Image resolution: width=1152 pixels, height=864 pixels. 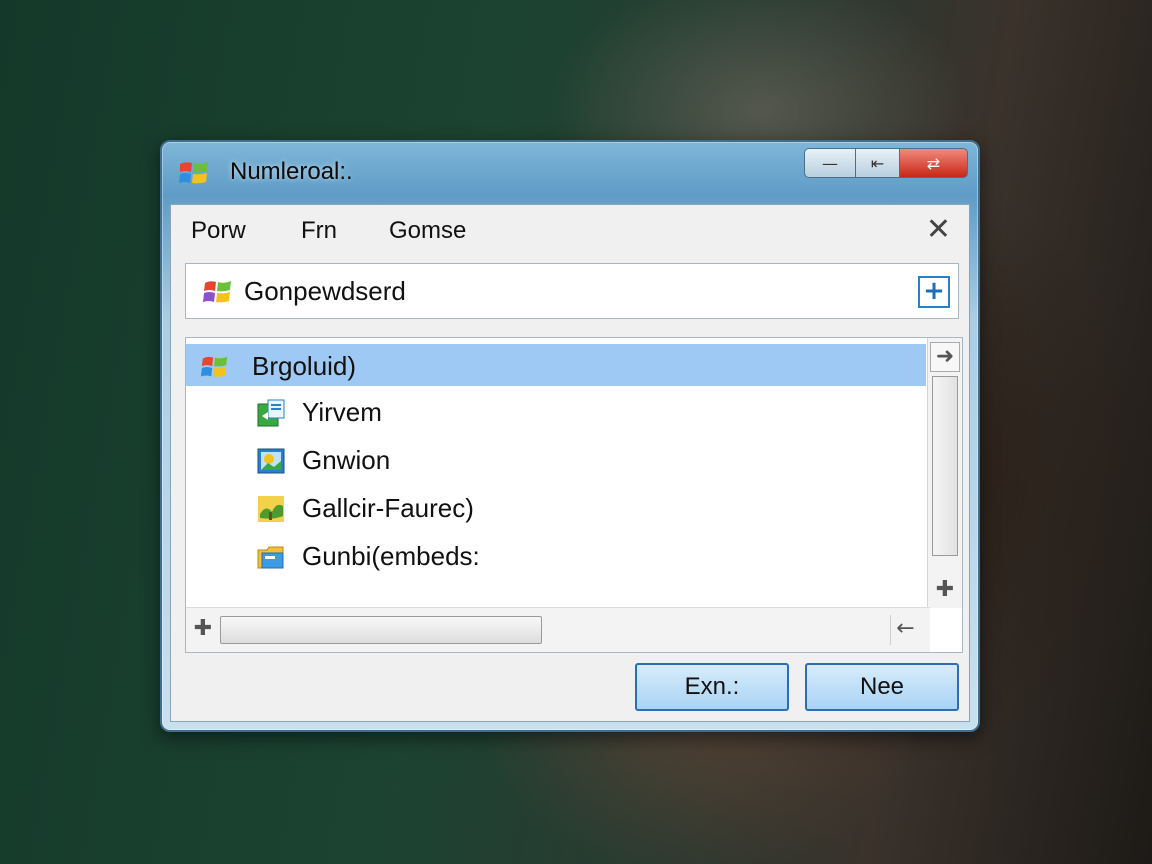 What do you see at coordinates (556, 459) in the screenshot?
I see `list-item: Gnwion` at bounding box center [556, 459].